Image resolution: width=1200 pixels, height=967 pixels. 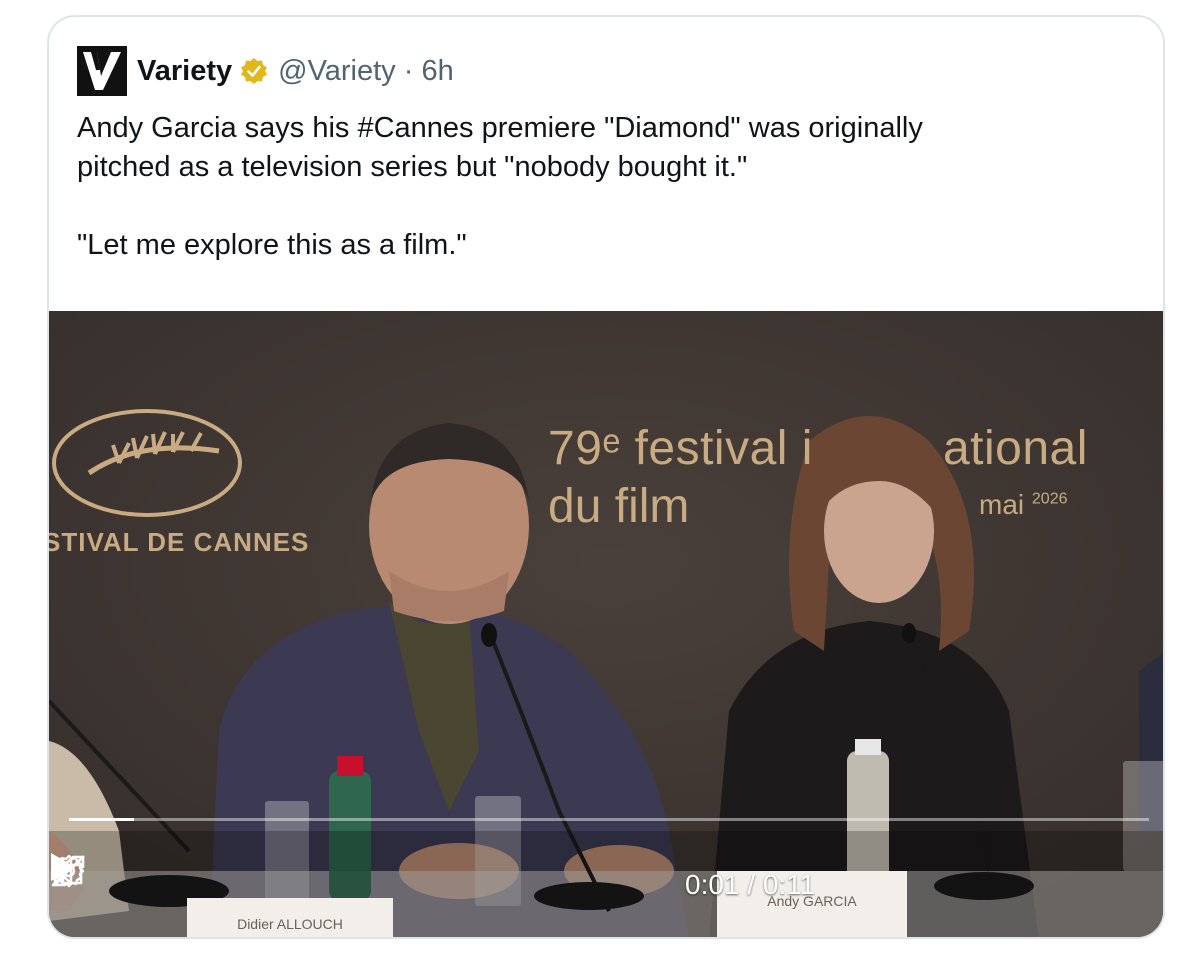 What do you see at coordinates (101, 819) in the screenshot?
I see `progress-fill` at bounding box center [101, 819].